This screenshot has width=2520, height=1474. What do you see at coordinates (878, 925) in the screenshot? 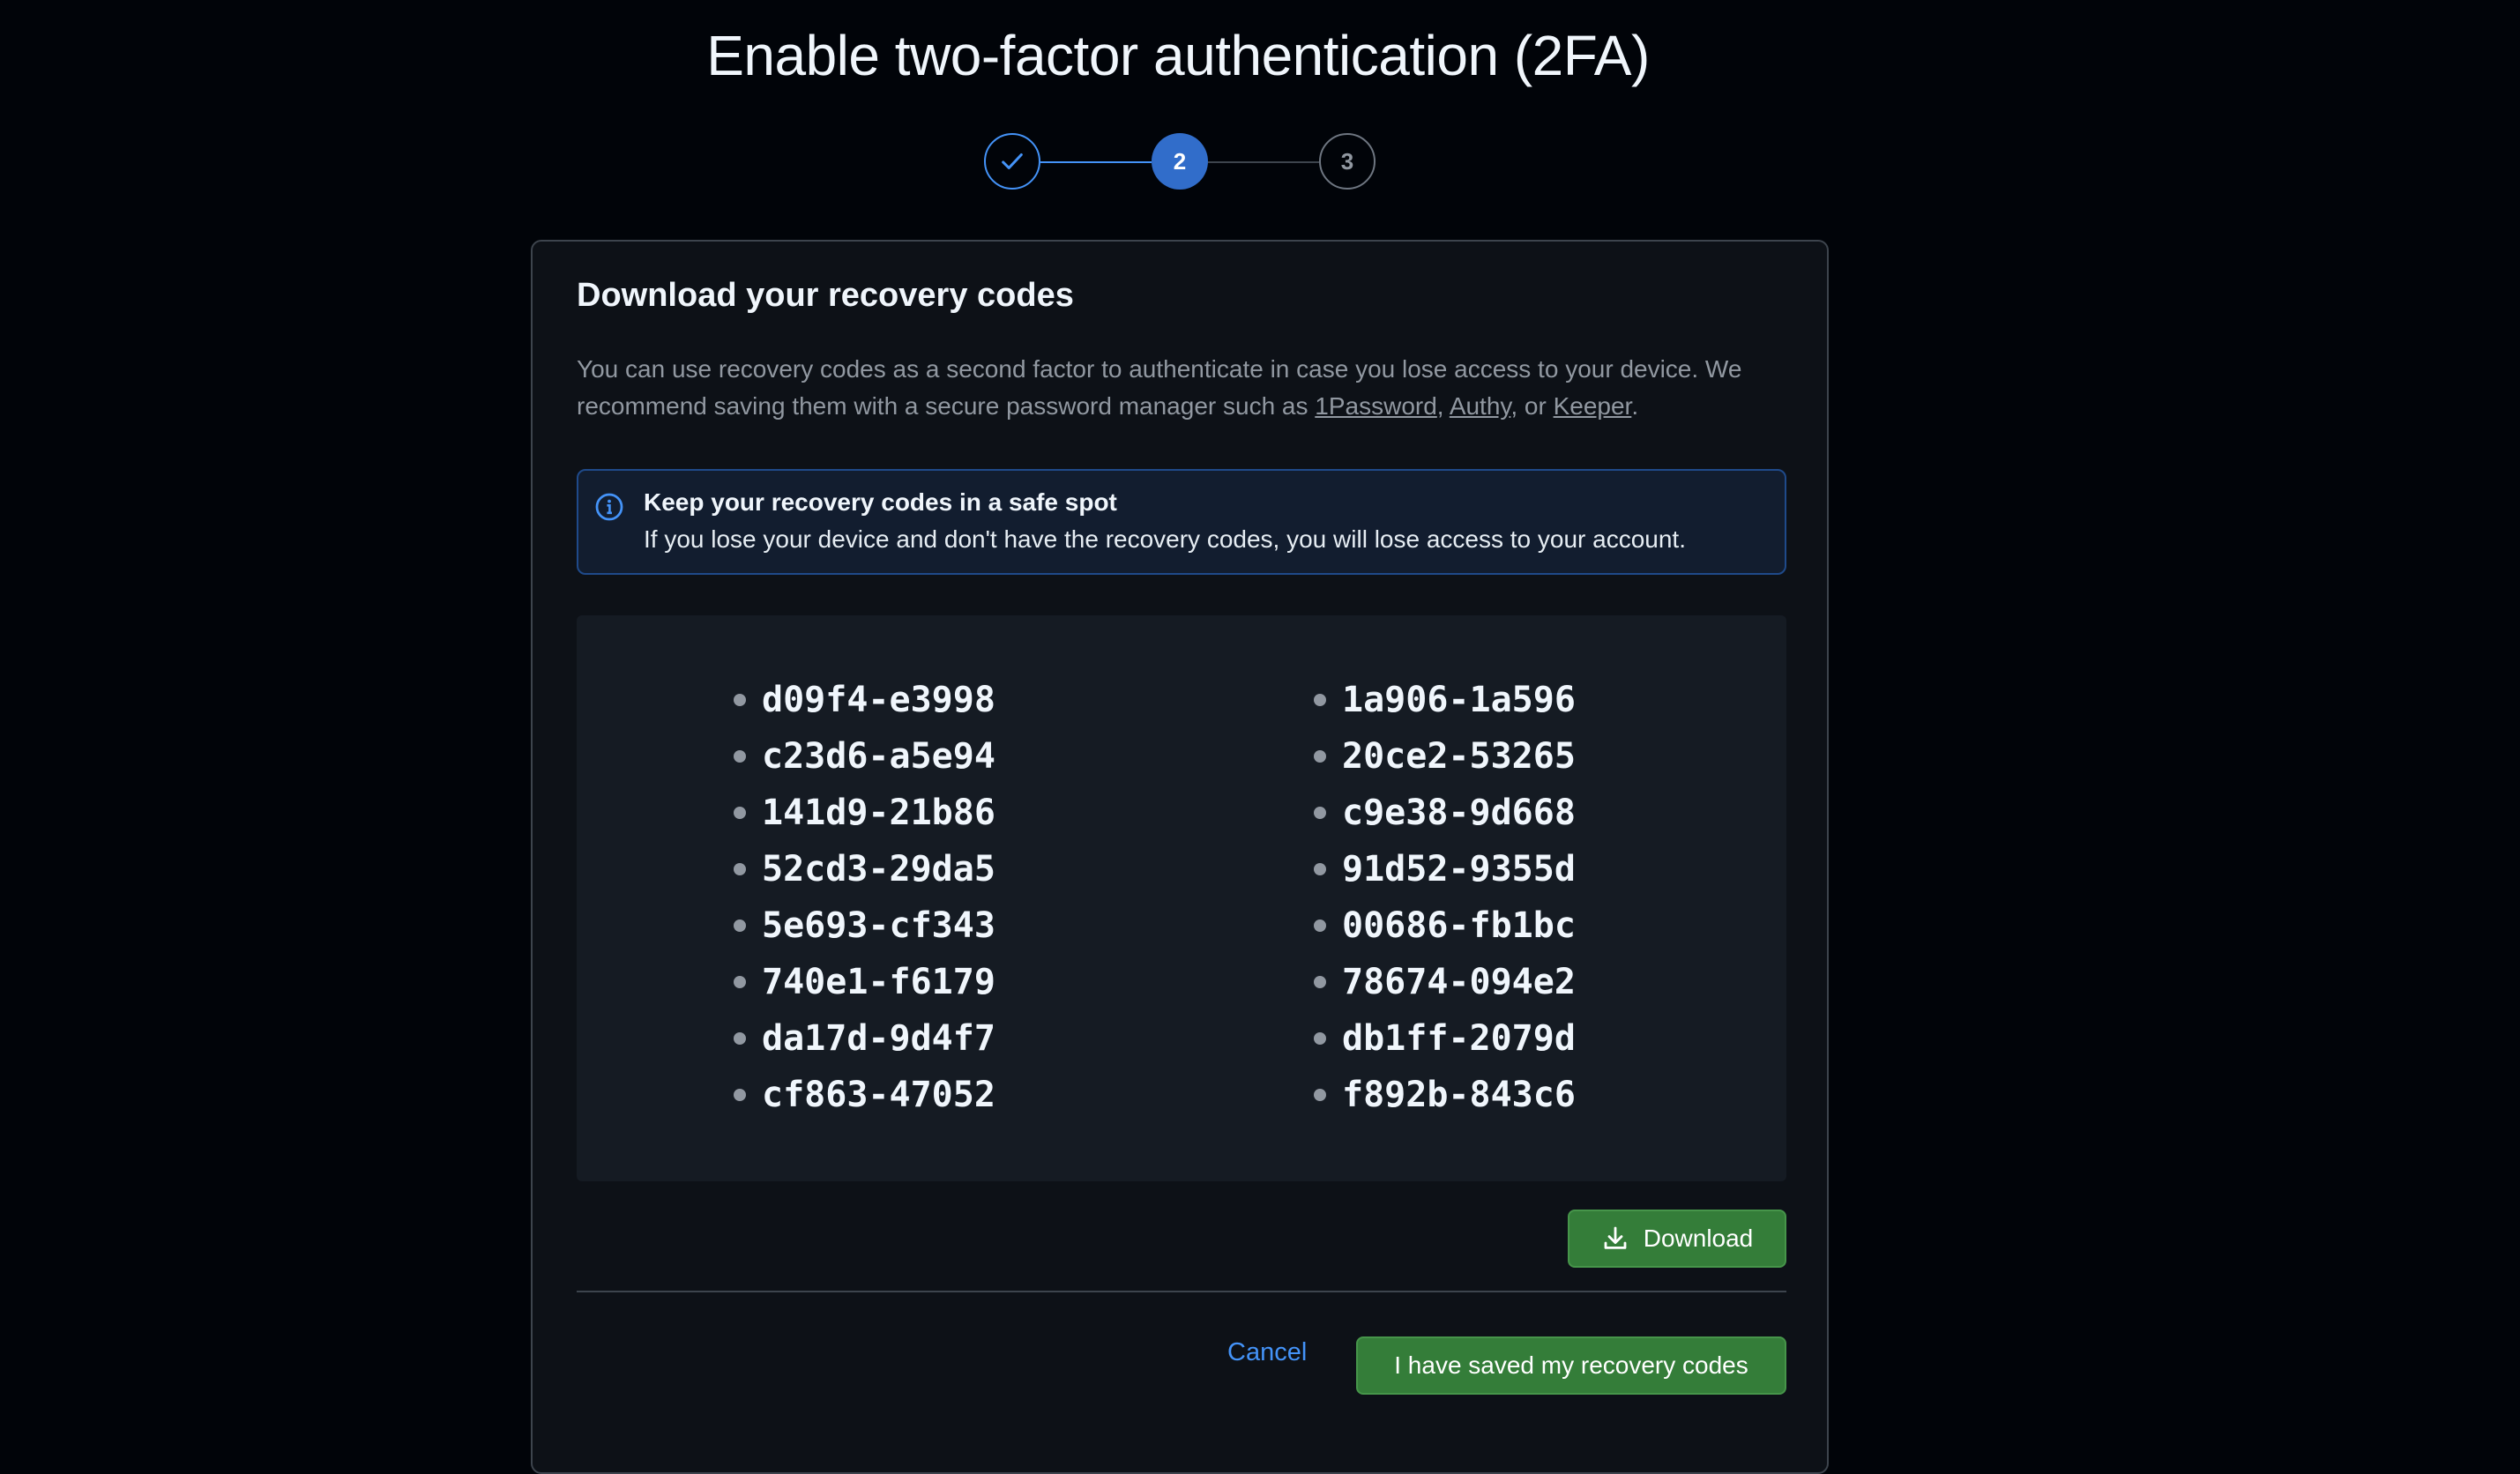
I see `code-text: 5e693-cf343` at bounding box center [878, 925].